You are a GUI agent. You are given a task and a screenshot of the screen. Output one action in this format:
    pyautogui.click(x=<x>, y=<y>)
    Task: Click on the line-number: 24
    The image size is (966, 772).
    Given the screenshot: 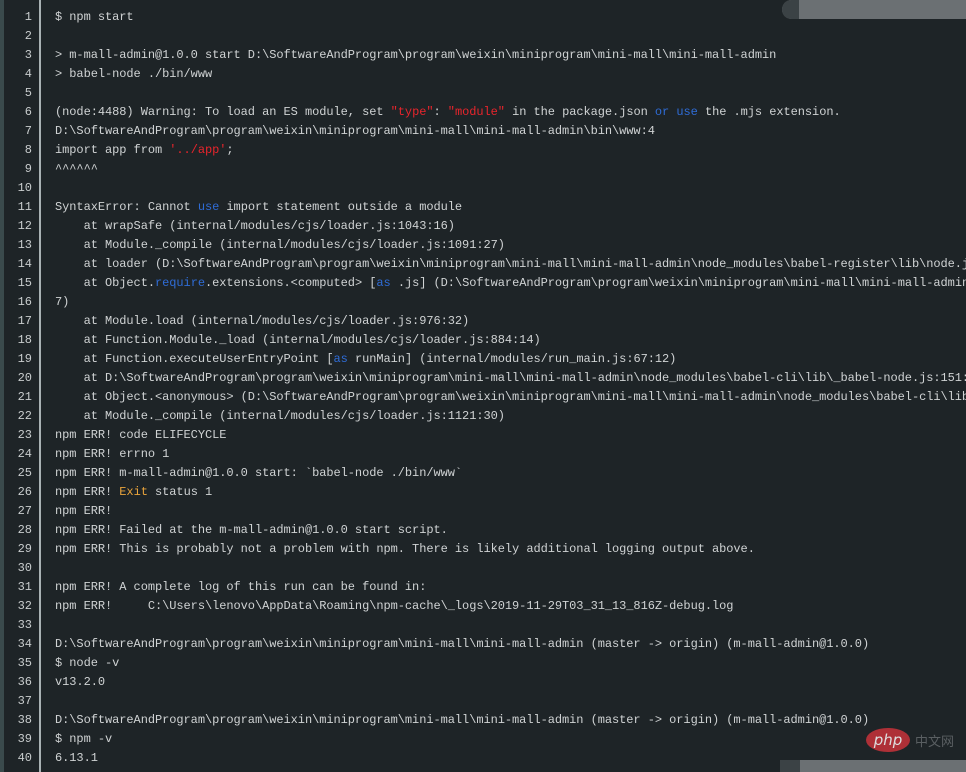 What is the action you would take?
    pyautogui.click(x=24, y=454)
    